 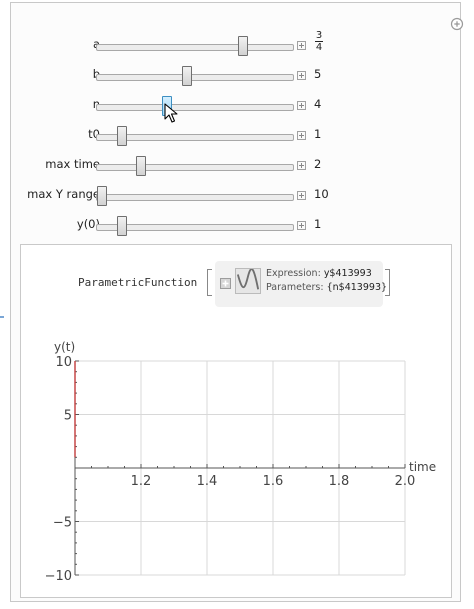 What do you see at coordinates (62, 523) in the screenshot?
I see `y-tick-label: −5` at bounding box center [62, 523].